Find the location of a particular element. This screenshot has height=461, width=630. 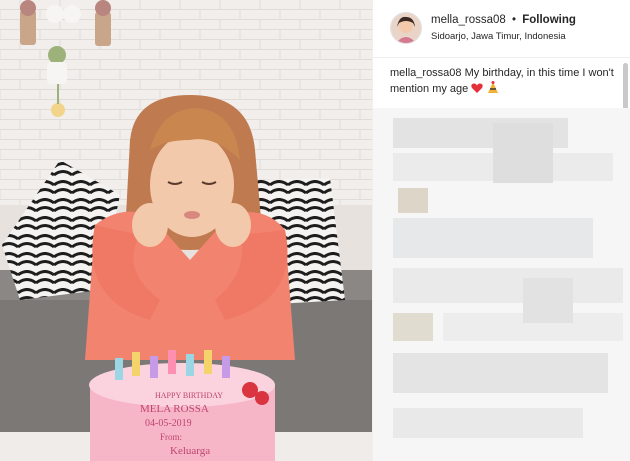

cake-text-line-1: HAPPY BIRTHDAY is located at coordinates (189, 395).